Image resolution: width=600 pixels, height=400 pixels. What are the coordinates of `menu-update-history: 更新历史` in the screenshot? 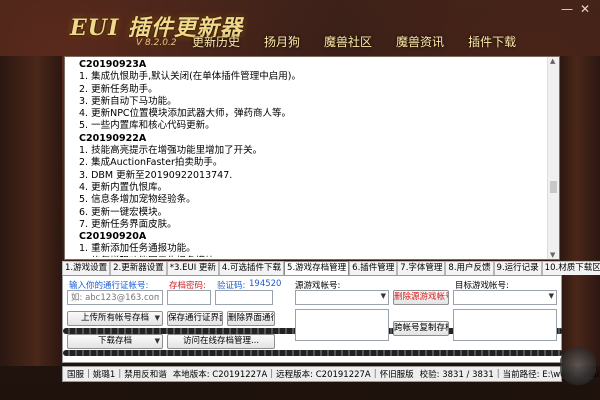 It's located at (216, 42).